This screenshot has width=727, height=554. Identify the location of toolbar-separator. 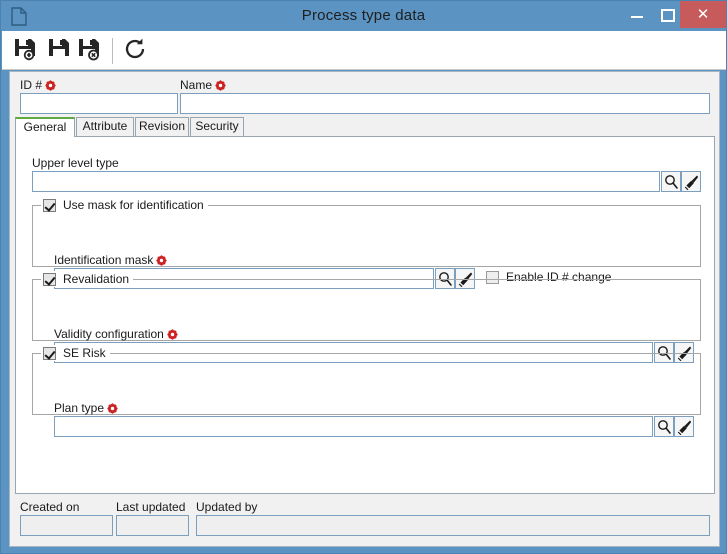
(112, 51).